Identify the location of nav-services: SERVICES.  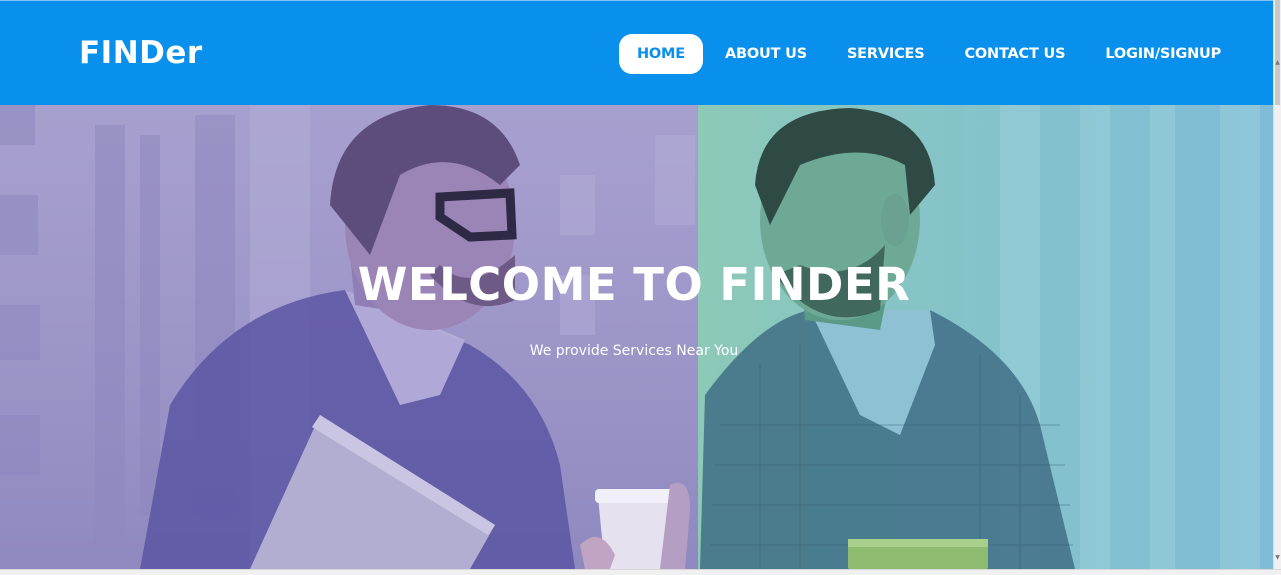
(886, 54).